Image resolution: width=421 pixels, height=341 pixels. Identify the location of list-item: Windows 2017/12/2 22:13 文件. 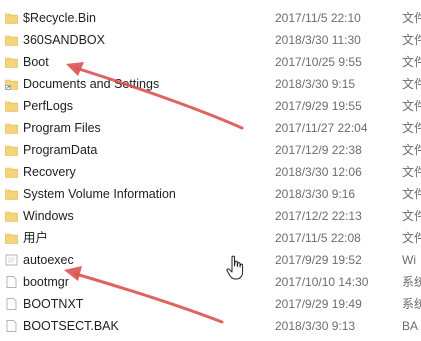
(210, 216).